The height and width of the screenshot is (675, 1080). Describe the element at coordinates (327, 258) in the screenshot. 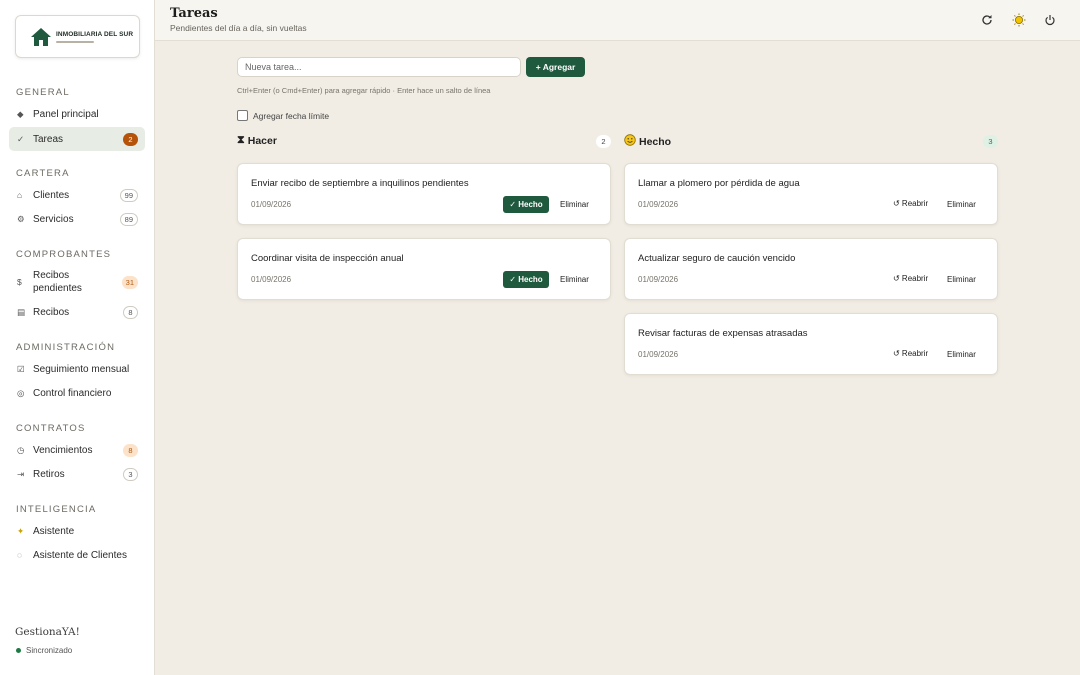

I see `task-title: Coordinar visita de inspección anual` at that location.